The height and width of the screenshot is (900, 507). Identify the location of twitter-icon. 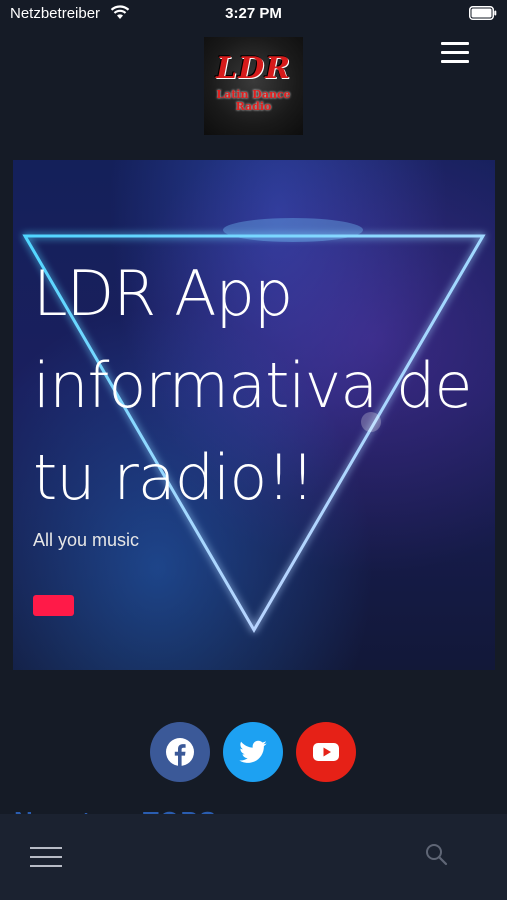
(253, 751).